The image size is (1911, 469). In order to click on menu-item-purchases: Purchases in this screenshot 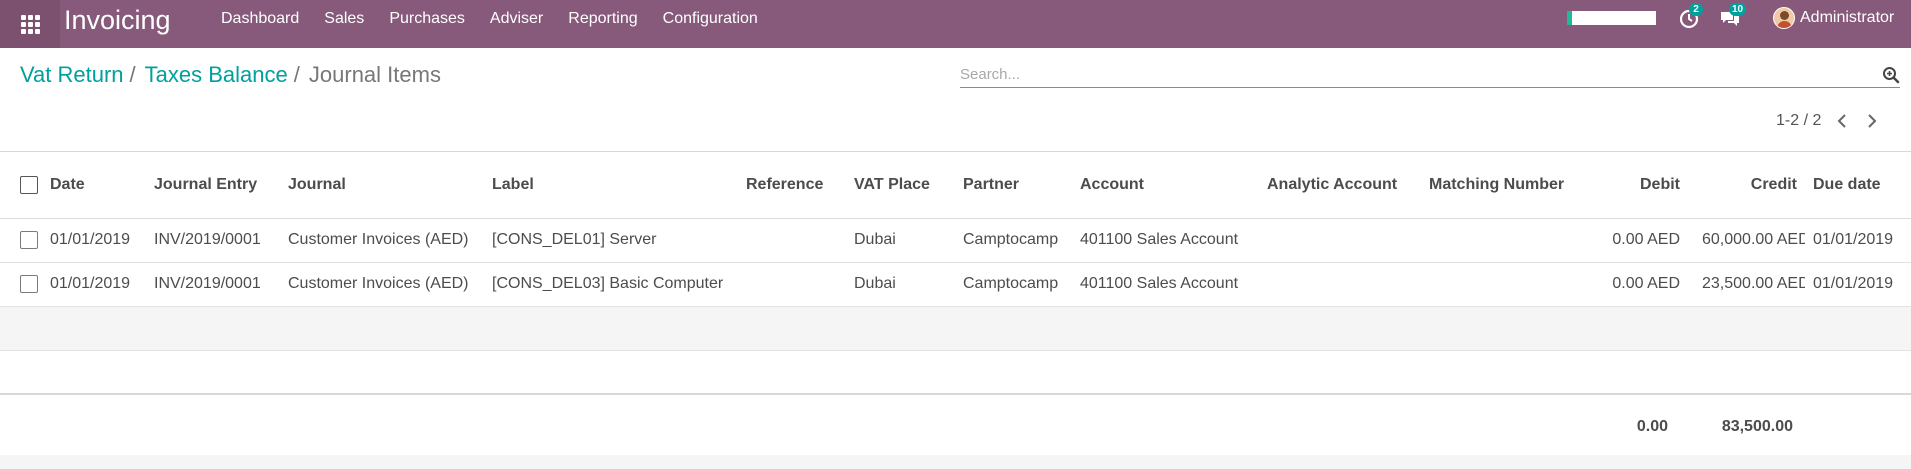, I will do `click(427, 19)`.